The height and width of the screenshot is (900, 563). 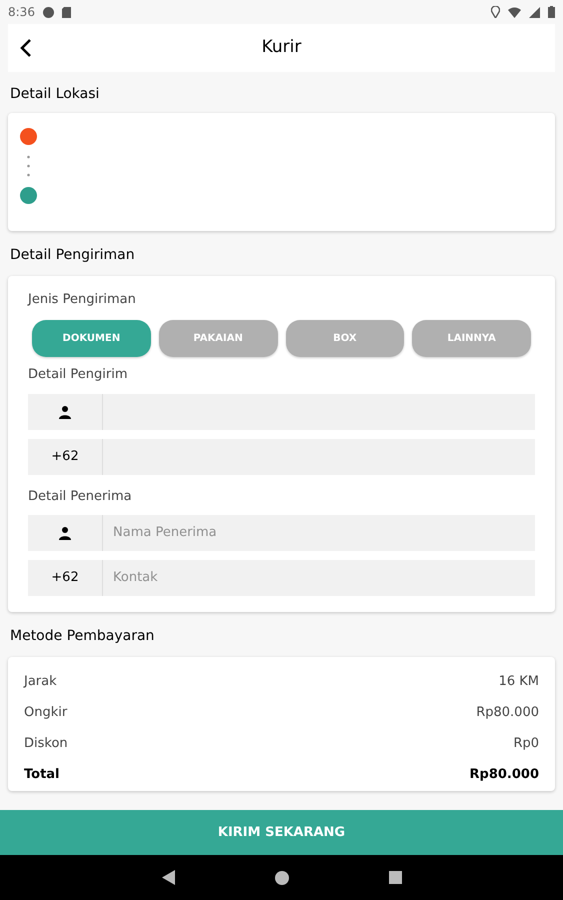 What do you see at coordinates (82, 300) in the screenshot?
I see `field-label: Jenis Pengiriman` at bounding box center [82, 300].